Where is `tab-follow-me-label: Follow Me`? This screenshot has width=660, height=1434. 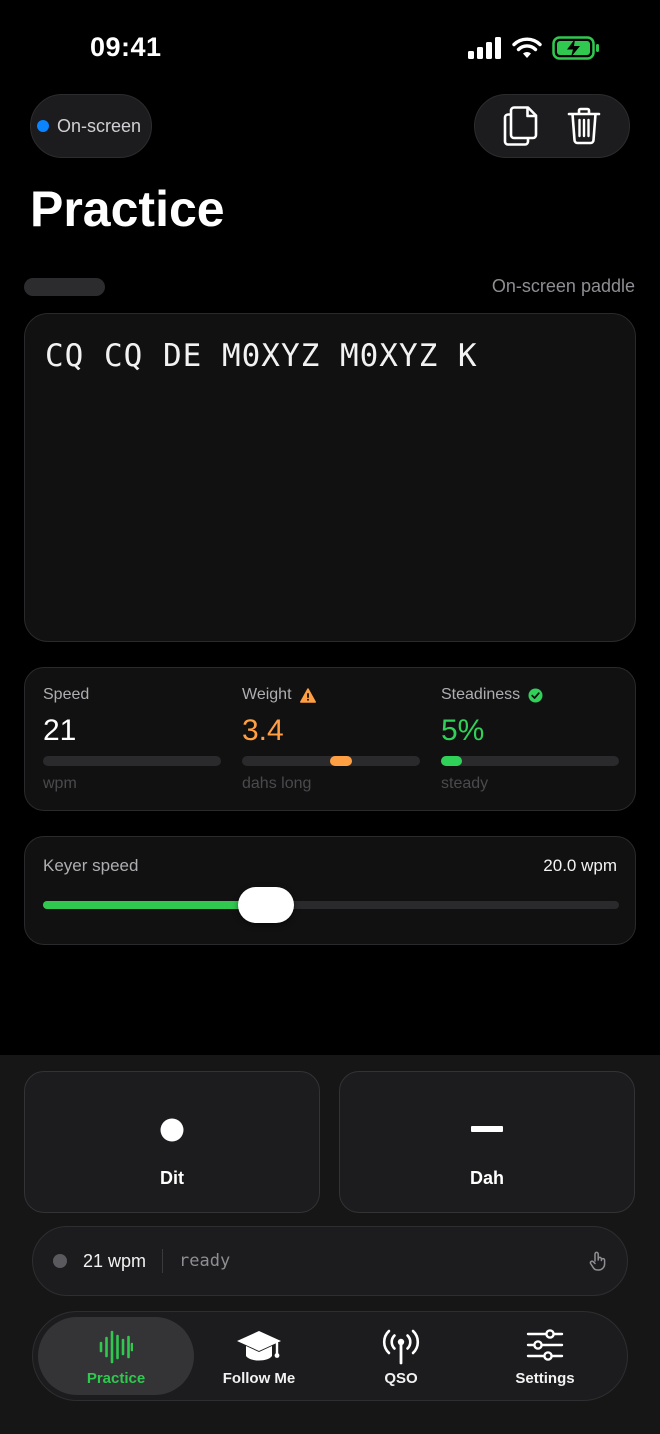
tab-follow-me-label: Follow Me is located at coordinates (259, 1378).